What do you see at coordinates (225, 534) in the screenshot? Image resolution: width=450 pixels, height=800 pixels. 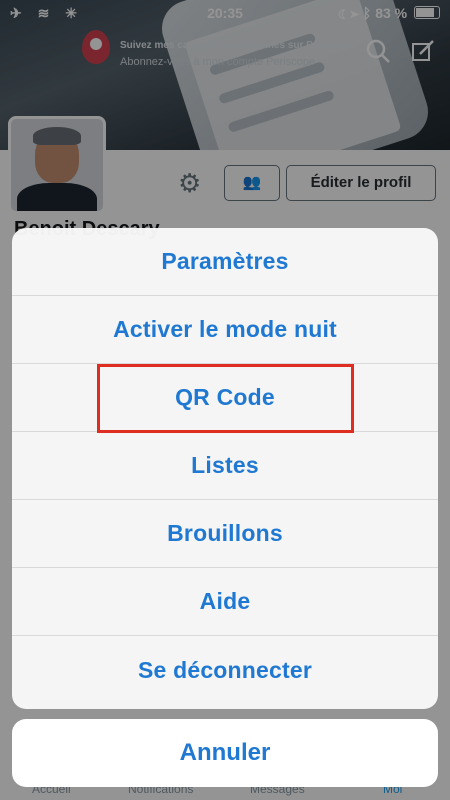 I see `menu-item-drafts: Brouillons` at bounding box center [225, 534].